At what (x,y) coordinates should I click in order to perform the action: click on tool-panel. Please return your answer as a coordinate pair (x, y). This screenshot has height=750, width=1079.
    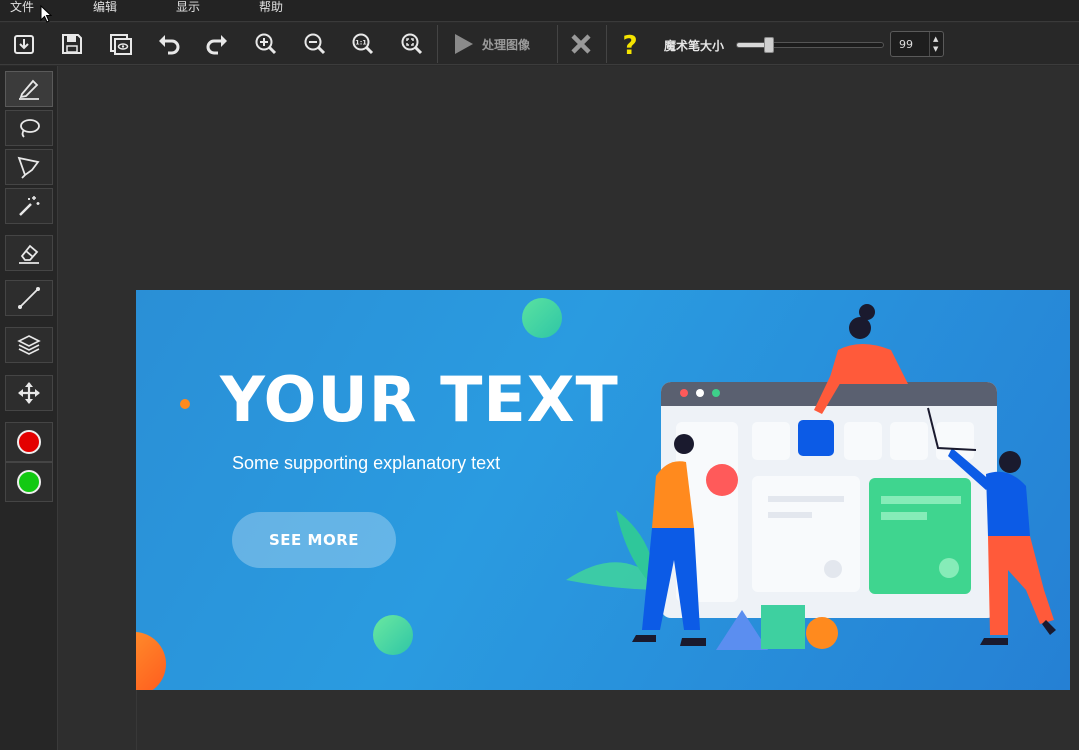
    Looking at the image, I should click on (29, 408).